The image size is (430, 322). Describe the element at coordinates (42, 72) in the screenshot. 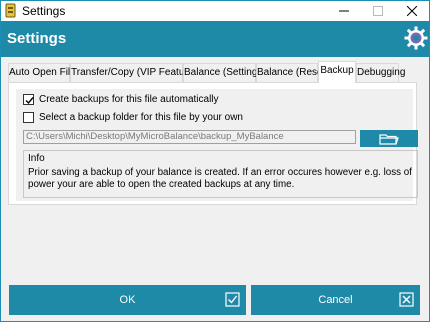

I see `tab-auto-open-file: Auto Open File` at that location.